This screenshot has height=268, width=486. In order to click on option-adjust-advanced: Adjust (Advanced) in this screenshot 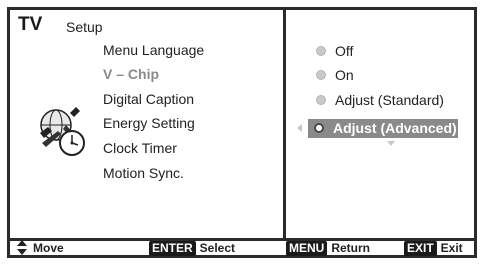, I will do `click(383, 128)`.